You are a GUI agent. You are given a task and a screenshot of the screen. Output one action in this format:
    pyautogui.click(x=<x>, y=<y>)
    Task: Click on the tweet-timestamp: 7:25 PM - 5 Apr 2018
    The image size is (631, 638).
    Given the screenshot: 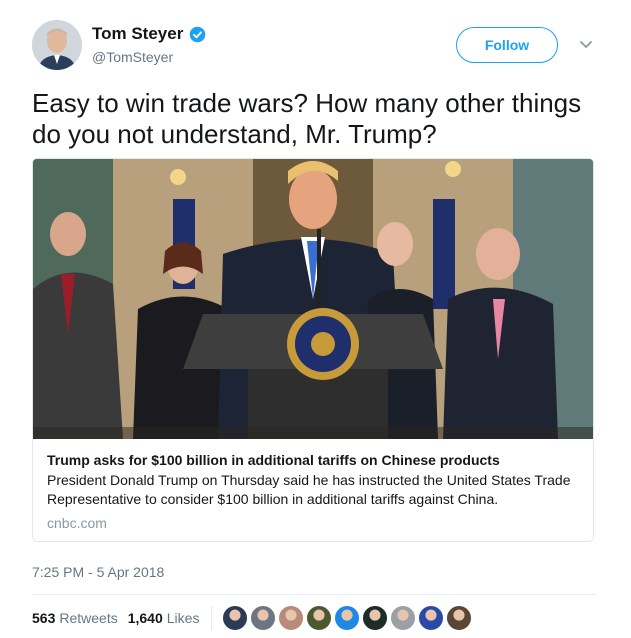 What is the action you would take?
    pyautogui.click(x=98, y=572)
    